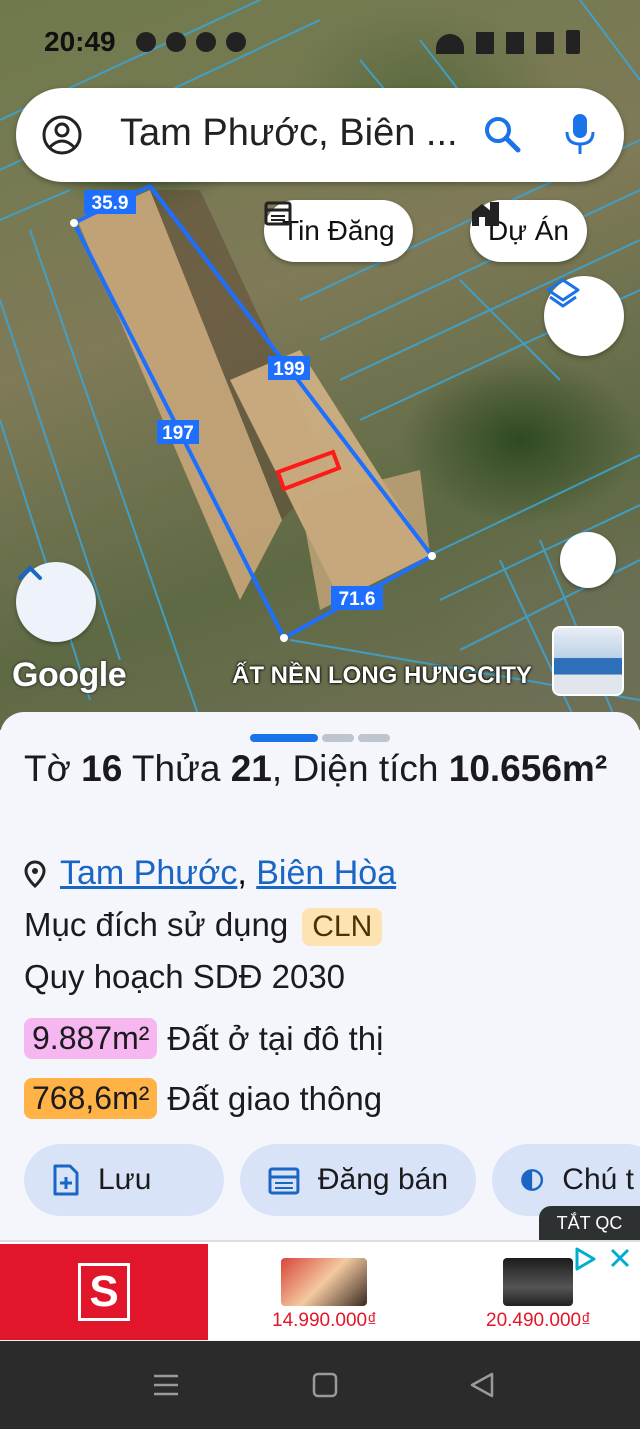 This screenshot has height=1429, width=640. What do you see at coordinates (584, 316) in the screenshot?
I see `layers-button` at bounding box center [584, 316].